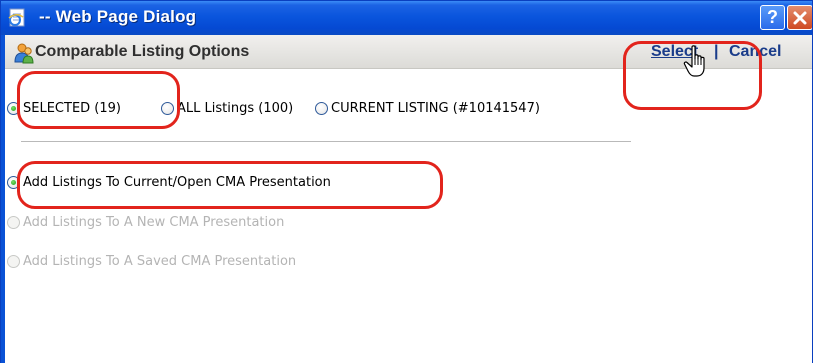 This screenshot has width=813, height=363. I want to click on radio-all-listings, so click(167, 108).